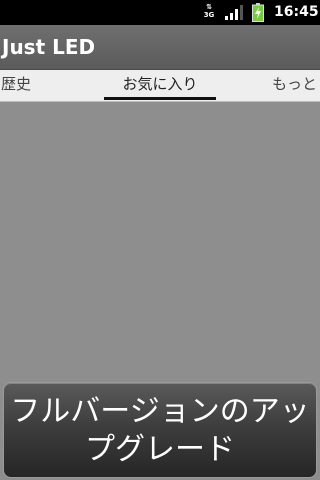 The width and height of the screenshot is (320, 480). Describe the element at coordinates (160, 98) in the screenshot. I see `tab-selected-indicator` at that location.